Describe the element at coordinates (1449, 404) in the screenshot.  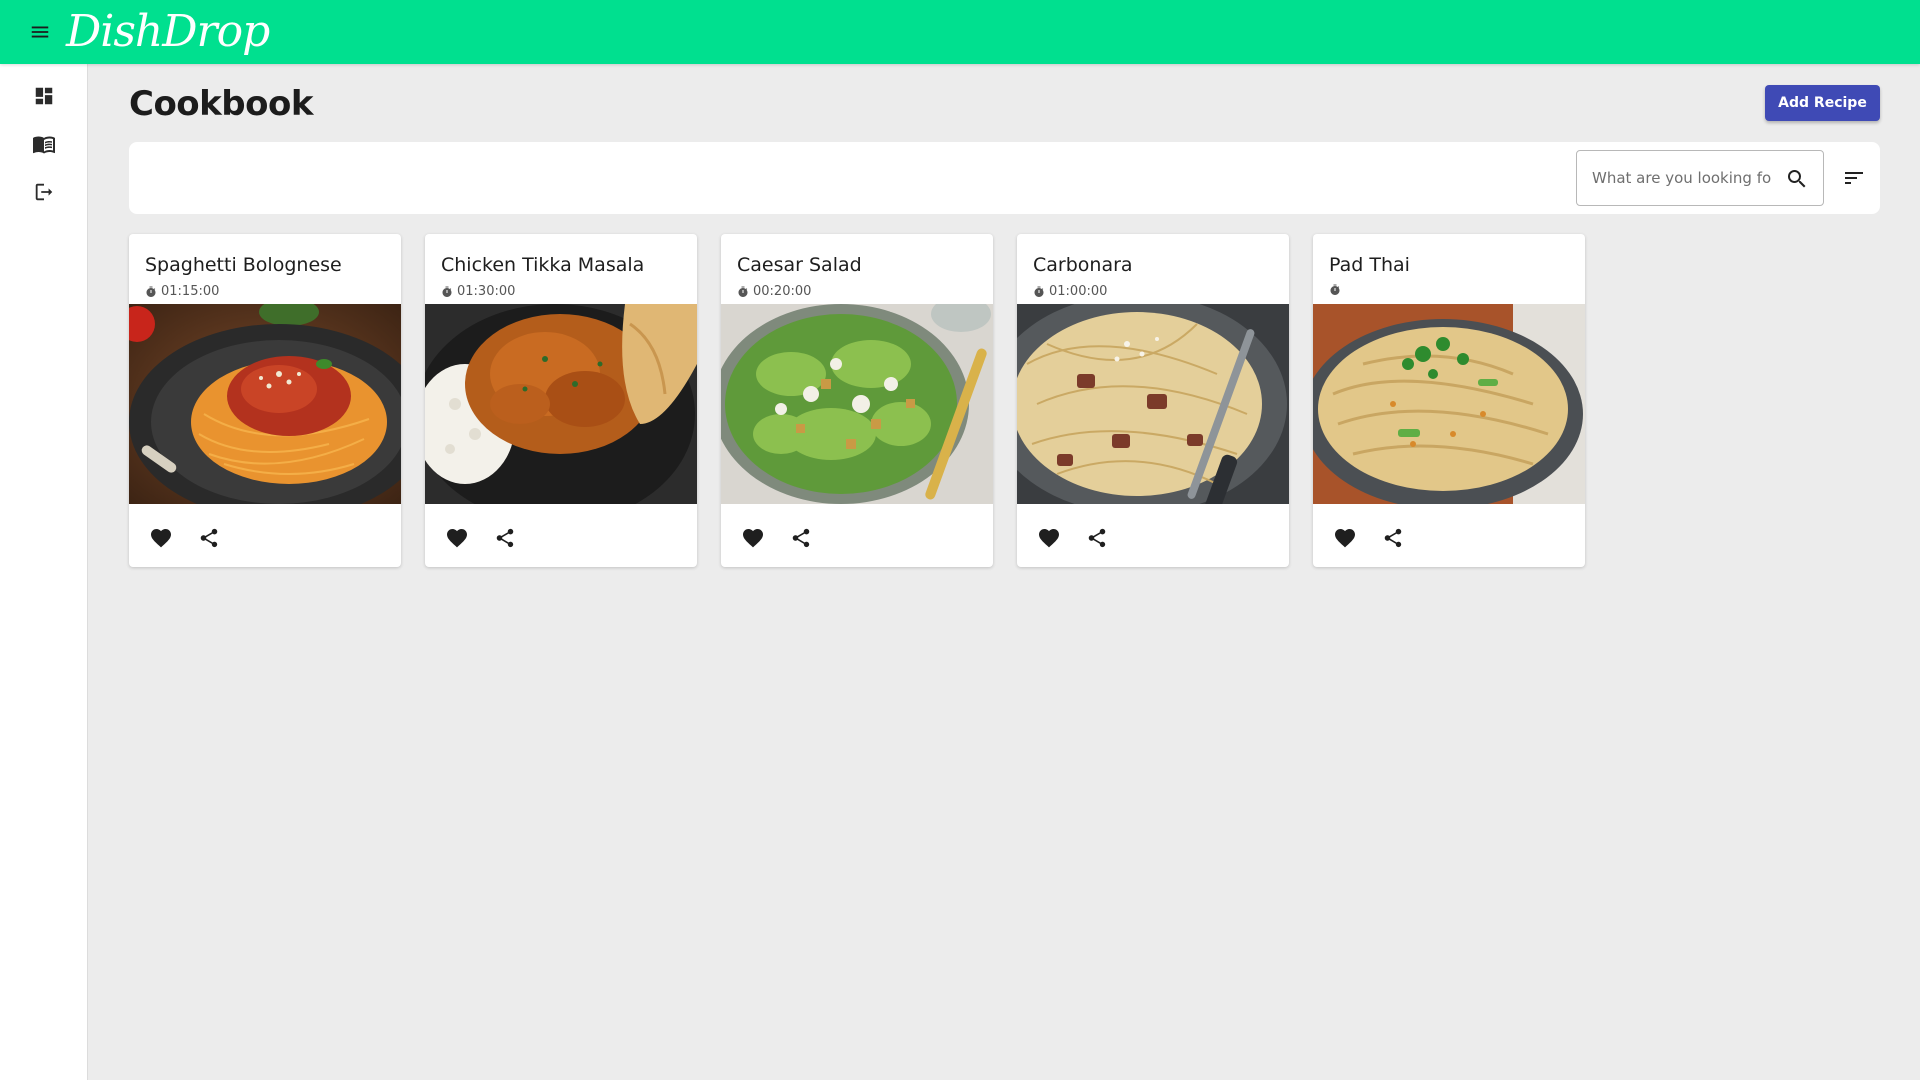
I see `pad-thai-photo` at that location.